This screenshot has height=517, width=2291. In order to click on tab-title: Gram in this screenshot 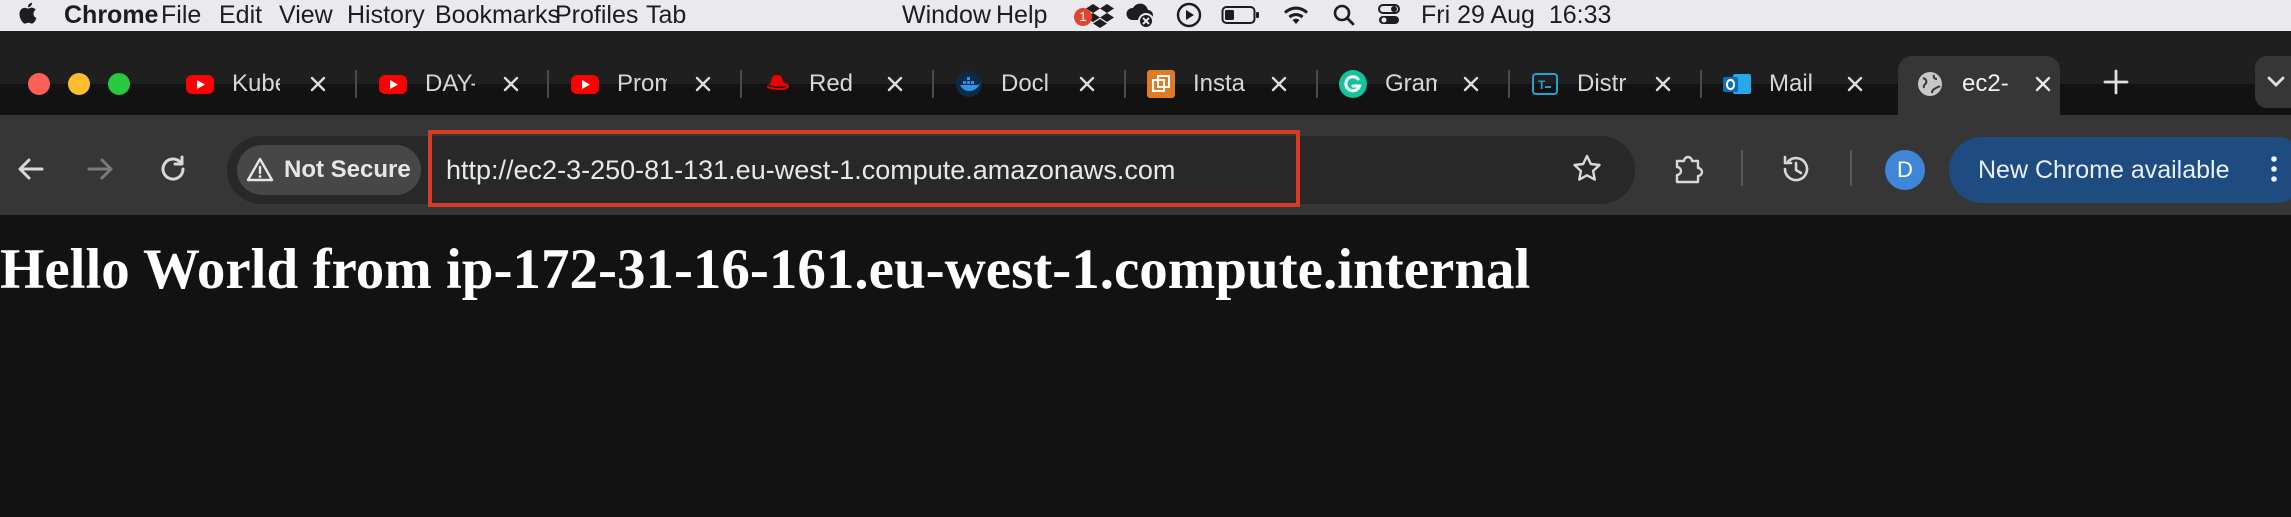, I will do `click(1411, 83)`.